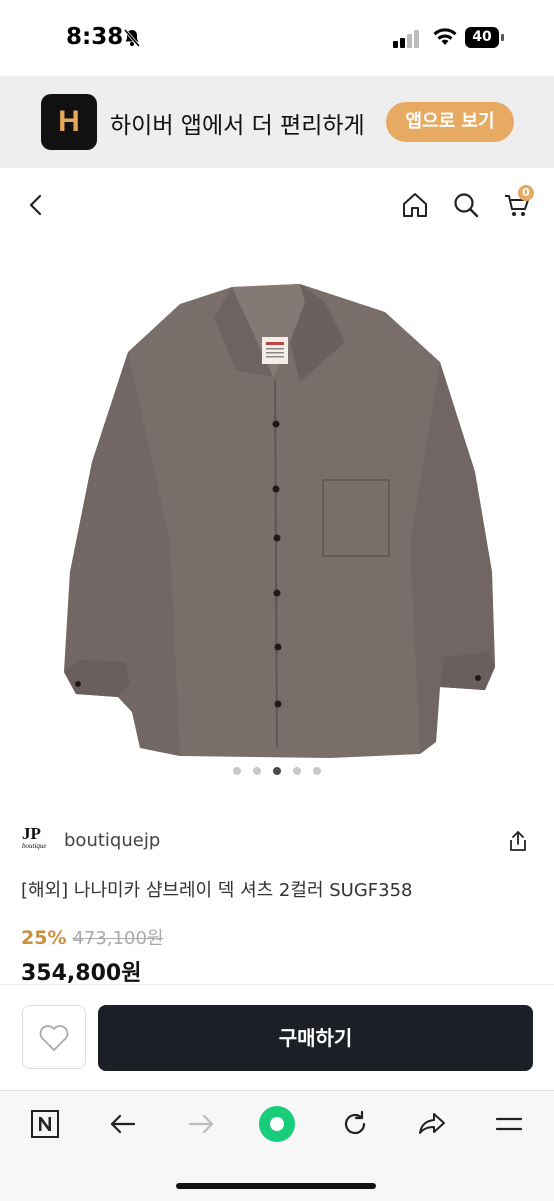 The image size is (554, 1201). Describe the element at coordinates (217, 890) in the screenshot. I see `product-title: [해외] 나나미카 샴브레이 덱 셔츠 2컬러 SUGF358` at that location.